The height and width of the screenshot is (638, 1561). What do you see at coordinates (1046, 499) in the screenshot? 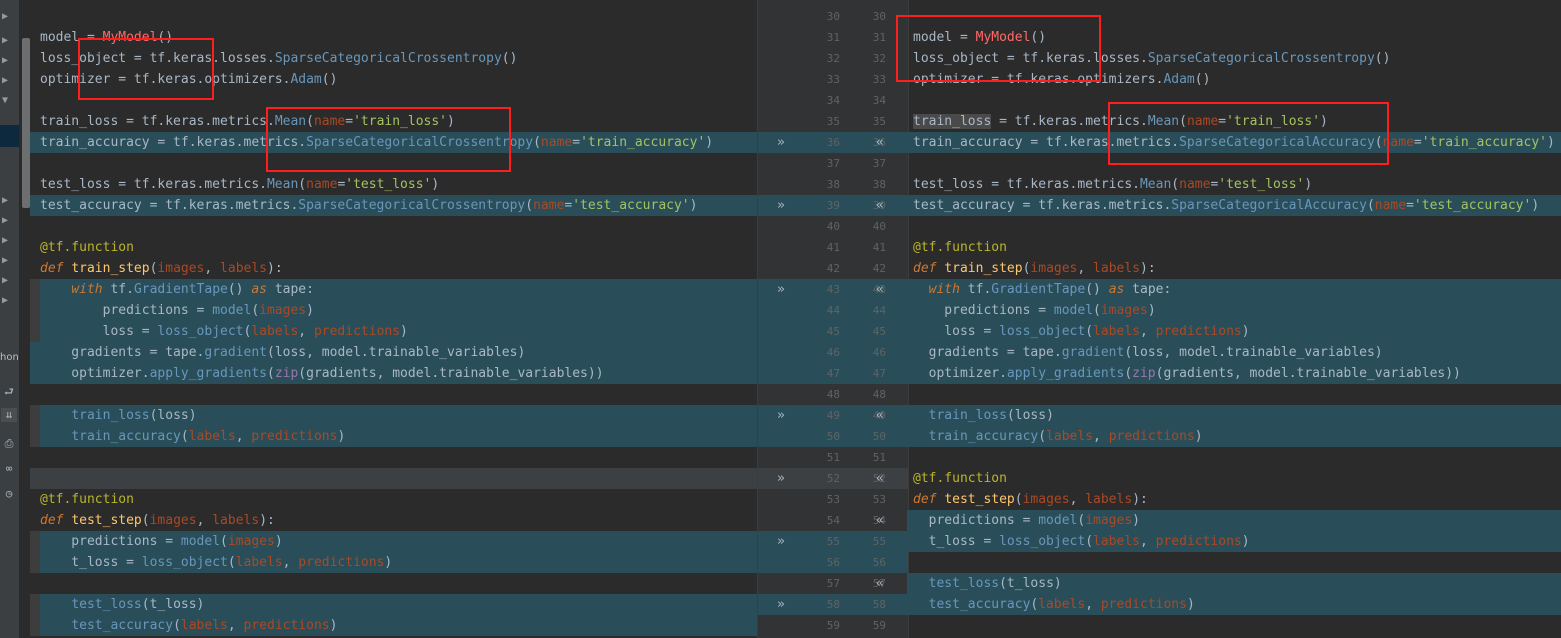
I see `code-token: images` at bounding box center [1046, 499].